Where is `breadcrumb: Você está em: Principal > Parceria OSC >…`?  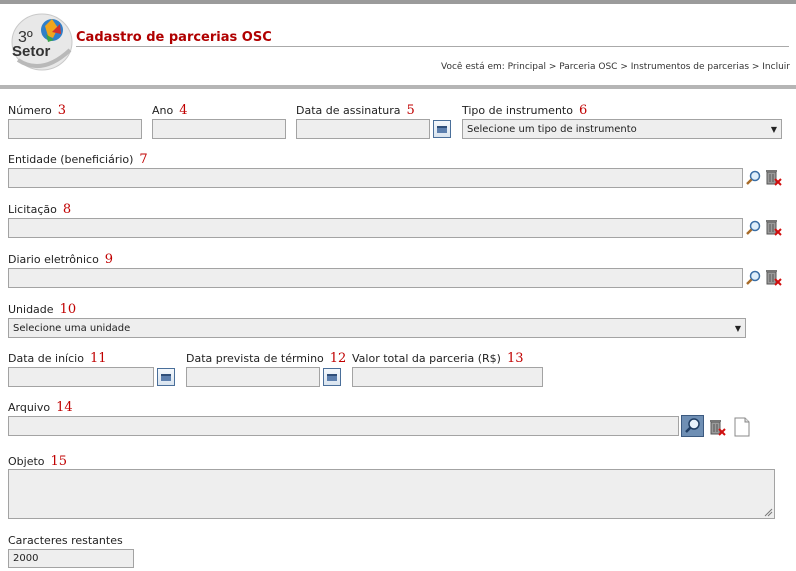
breadcrumb: Você está em: Principal > Parceria OSC >… is located at coordinates (615, 67).